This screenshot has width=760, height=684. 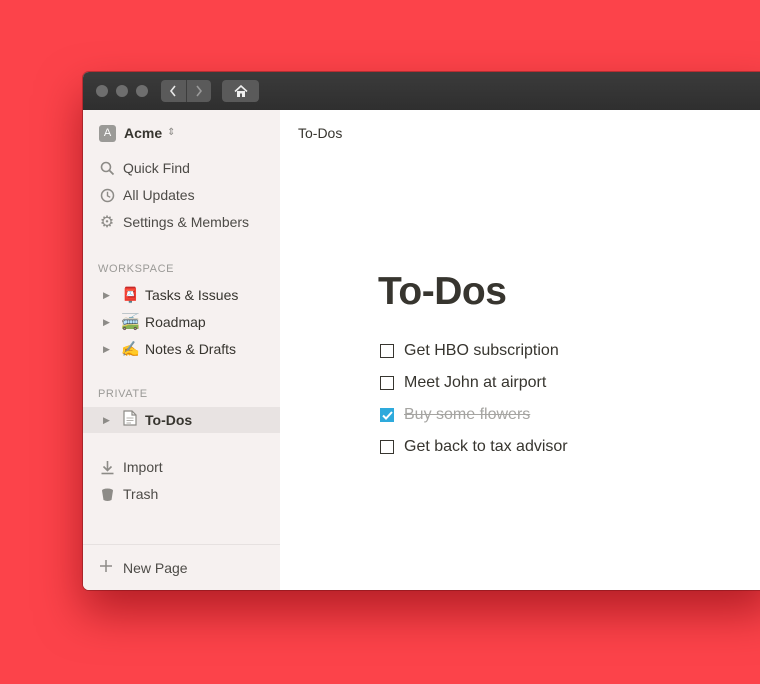 I want to click on sidebar-page-tasks-issues: ▶ 📮 Tasks & Issues, so click(x=181, y=295).